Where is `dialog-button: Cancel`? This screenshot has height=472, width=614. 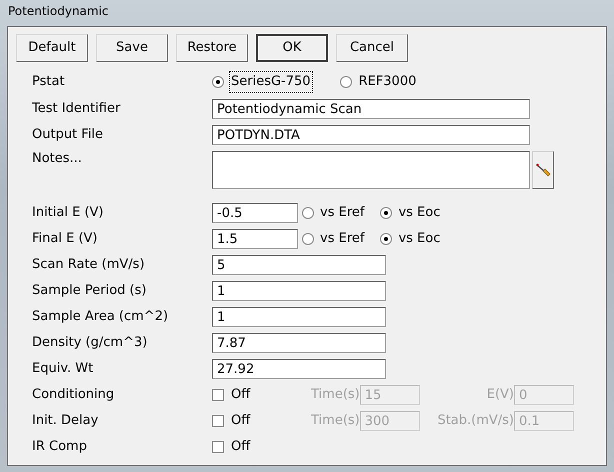 dialog-button: Cancel is located at coordinates (372, 48).